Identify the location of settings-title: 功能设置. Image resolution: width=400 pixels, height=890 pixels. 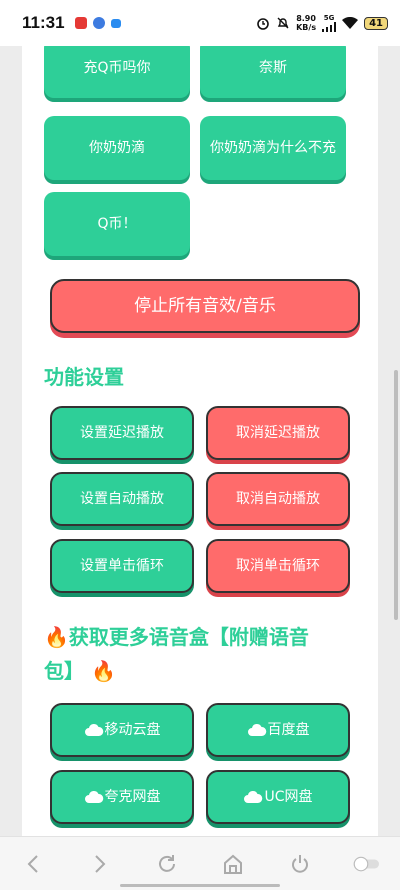
(84, 377).